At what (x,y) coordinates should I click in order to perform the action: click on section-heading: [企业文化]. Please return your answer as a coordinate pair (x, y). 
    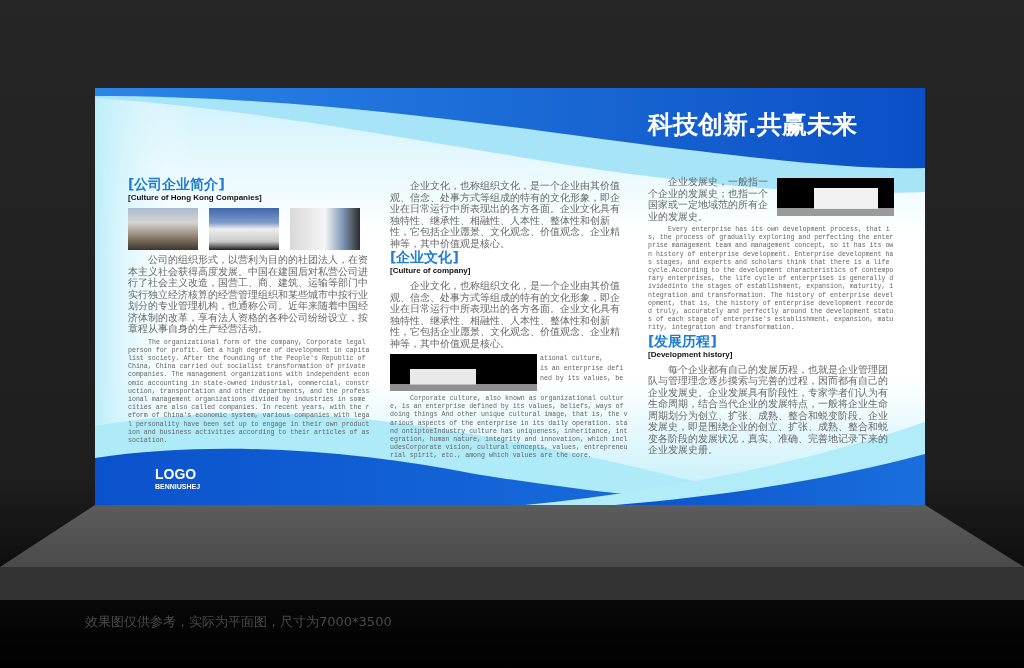
    Looking at the image, I should click on (424, 257).